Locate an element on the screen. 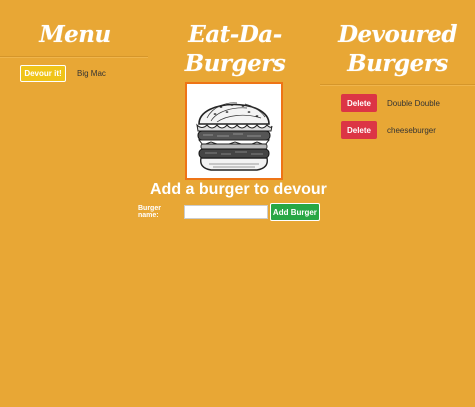 The height and width of the screenshot is (407, 475). devoured-item: Delete Double Double is located at coordinates (390, 103).